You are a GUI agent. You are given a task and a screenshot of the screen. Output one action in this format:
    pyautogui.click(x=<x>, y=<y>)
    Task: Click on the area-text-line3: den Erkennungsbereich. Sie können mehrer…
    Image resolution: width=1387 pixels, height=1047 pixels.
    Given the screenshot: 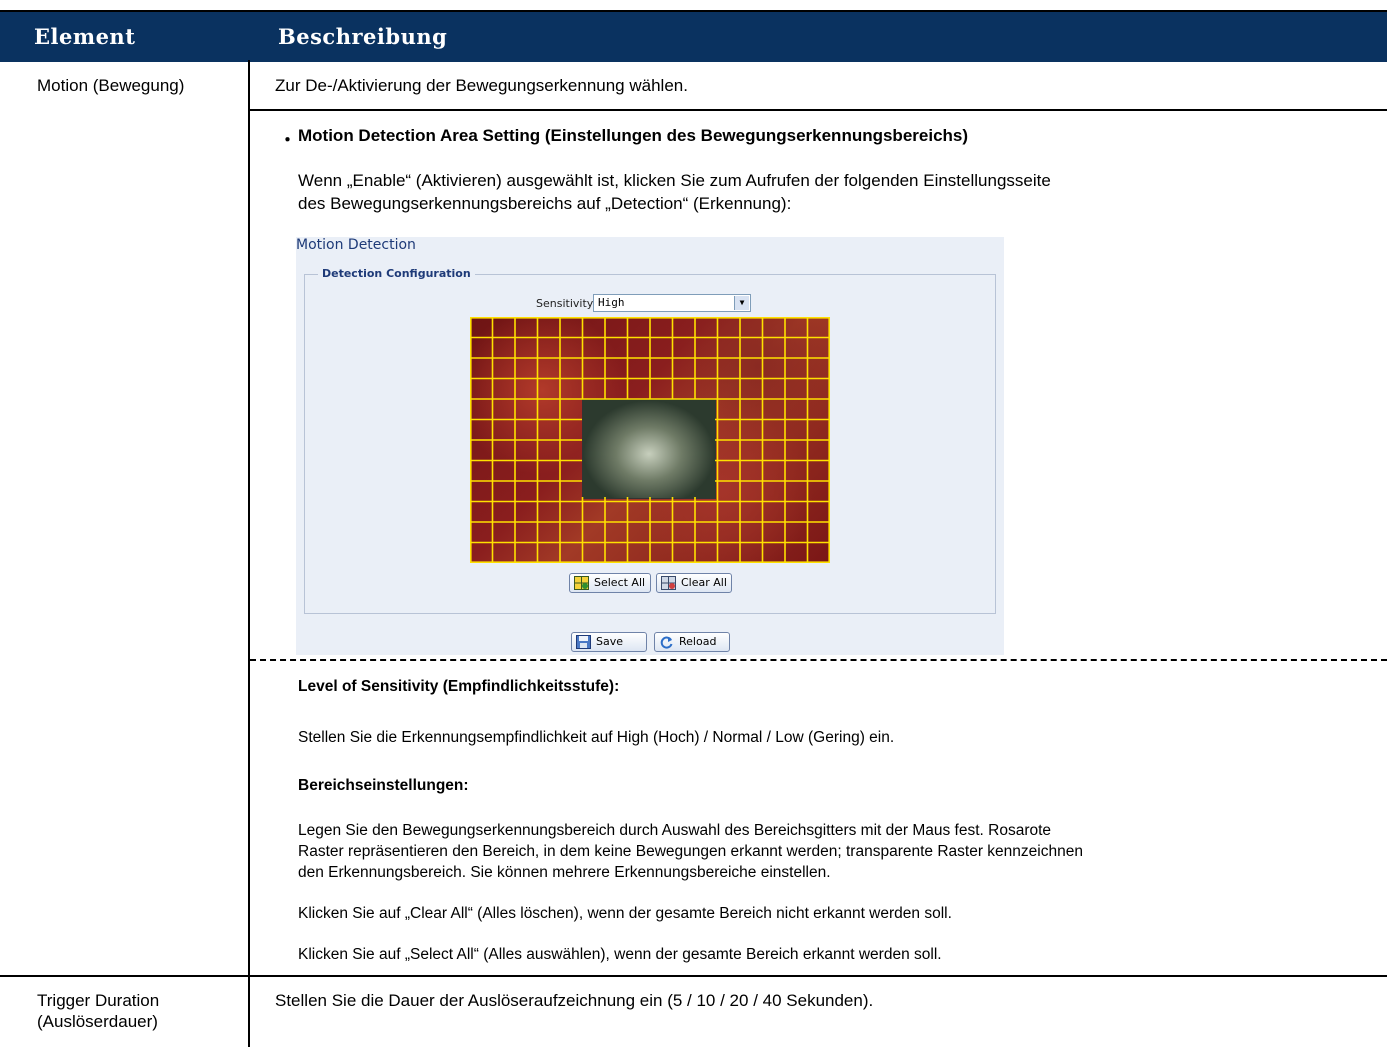 What is the action you would take?
    pyautogui.click(x=564, y=872)
    